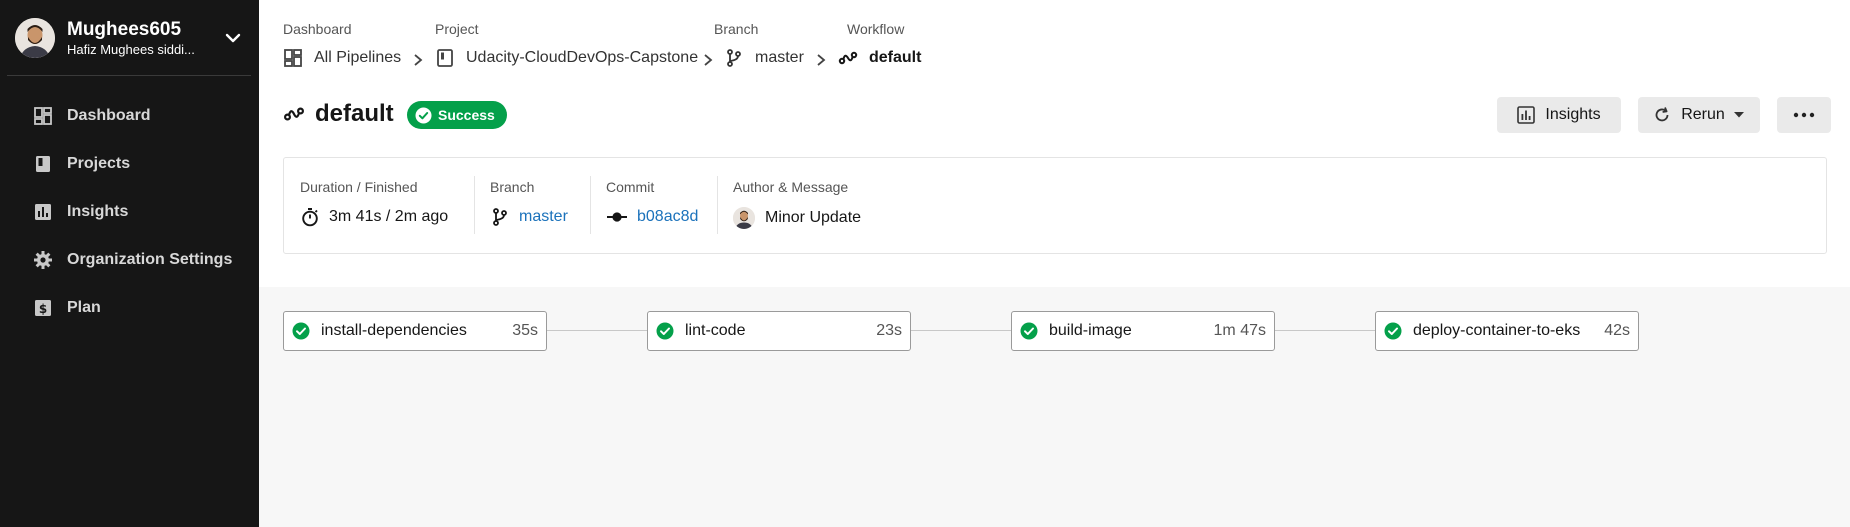 Image resolution: width=1850 pixels, height=527 pixels. I want to click on breadcrumb-value: All Pipelines, so click(358, 57).